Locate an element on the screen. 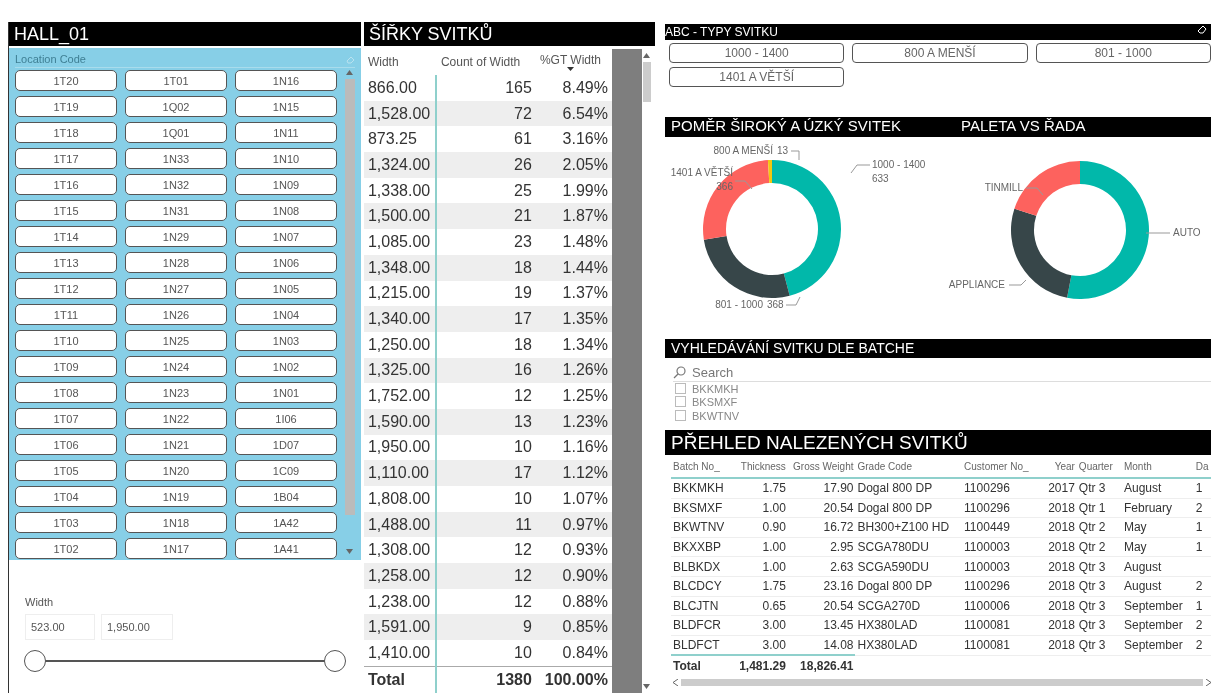 Image resolution: width=1211 pixels, height=693 pixels. location-button: 1N26 is located at coordinates (176, 314).